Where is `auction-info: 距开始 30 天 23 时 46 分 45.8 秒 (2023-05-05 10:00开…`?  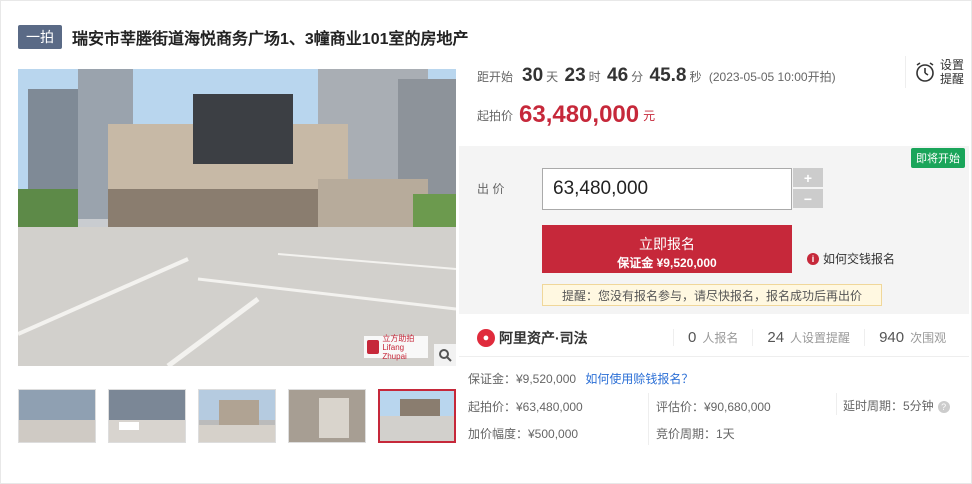 auction-info: 距开始 30 天 23 时 46 分 45.8 秒 (2023-05-05 10:00开… is located at coordinates (714, 95).